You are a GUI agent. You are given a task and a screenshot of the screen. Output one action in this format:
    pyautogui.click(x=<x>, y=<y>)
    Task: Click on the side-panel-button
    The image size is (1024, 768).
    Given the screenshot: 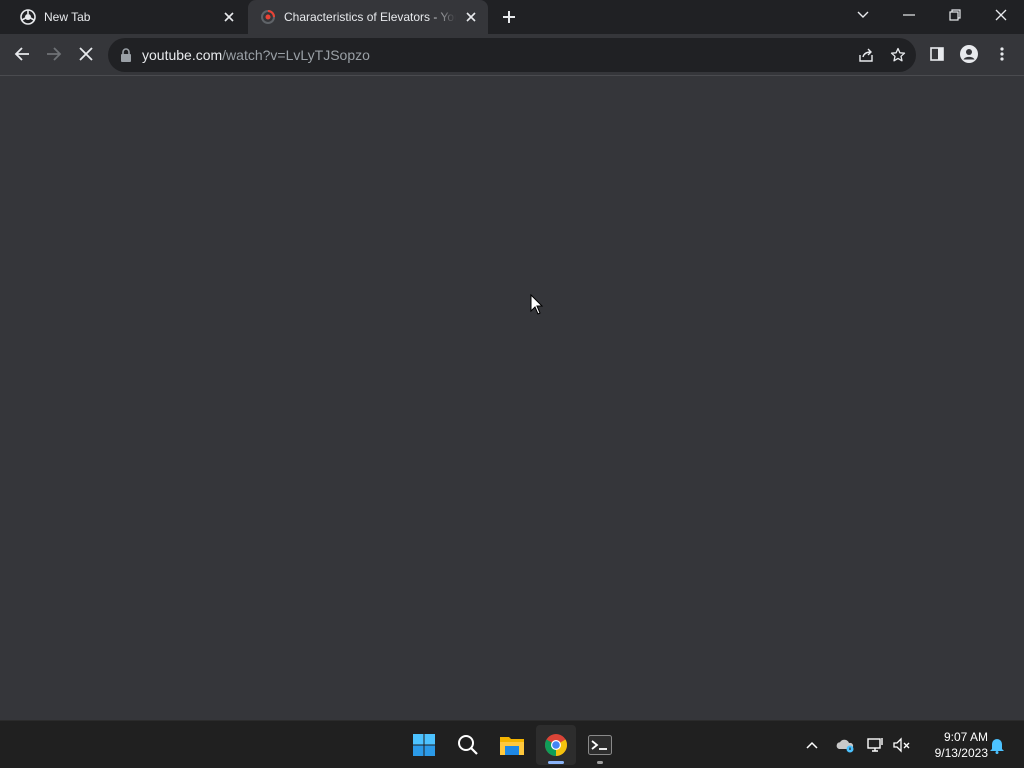 What is the action you would take?
    pyautogui.click(x=937, y=54)
    